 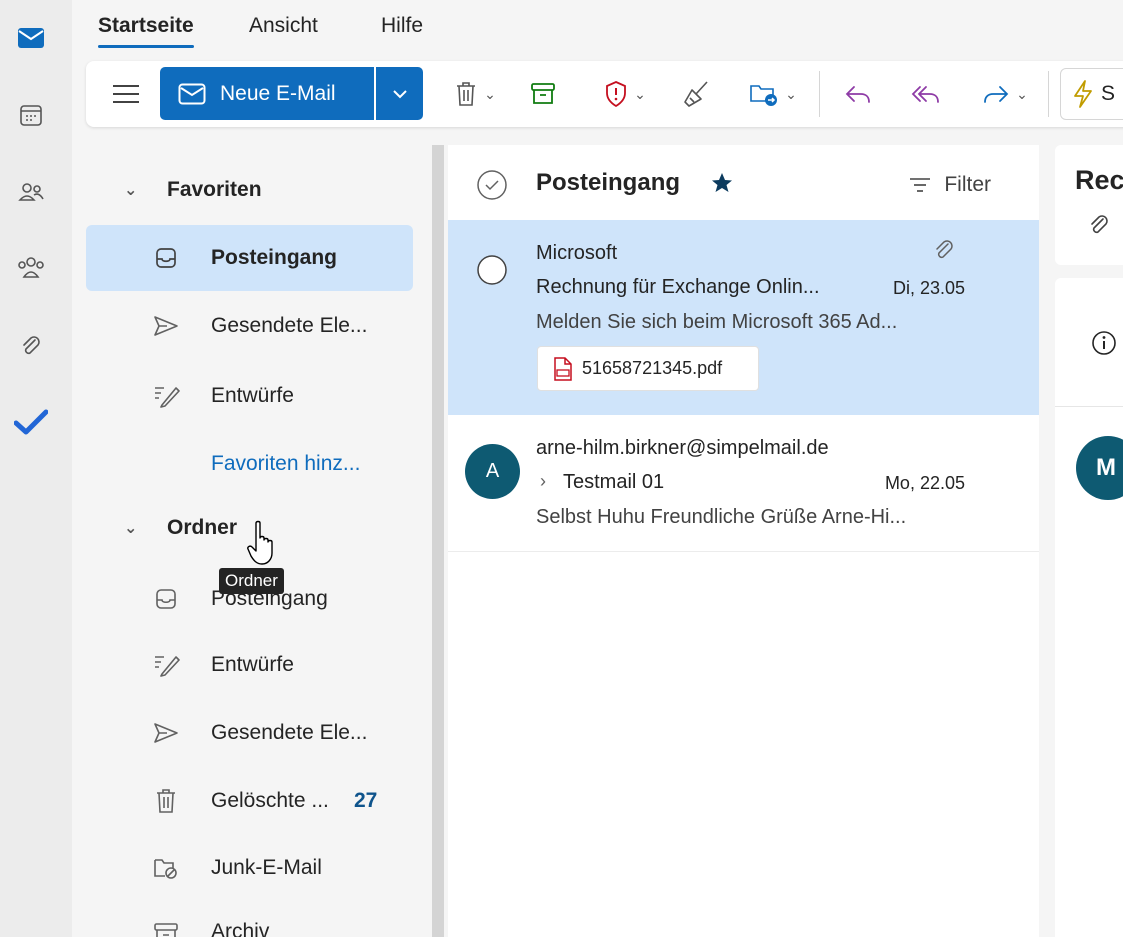 I want to click on hand-cursor-icon, so click(x=262, y=545).